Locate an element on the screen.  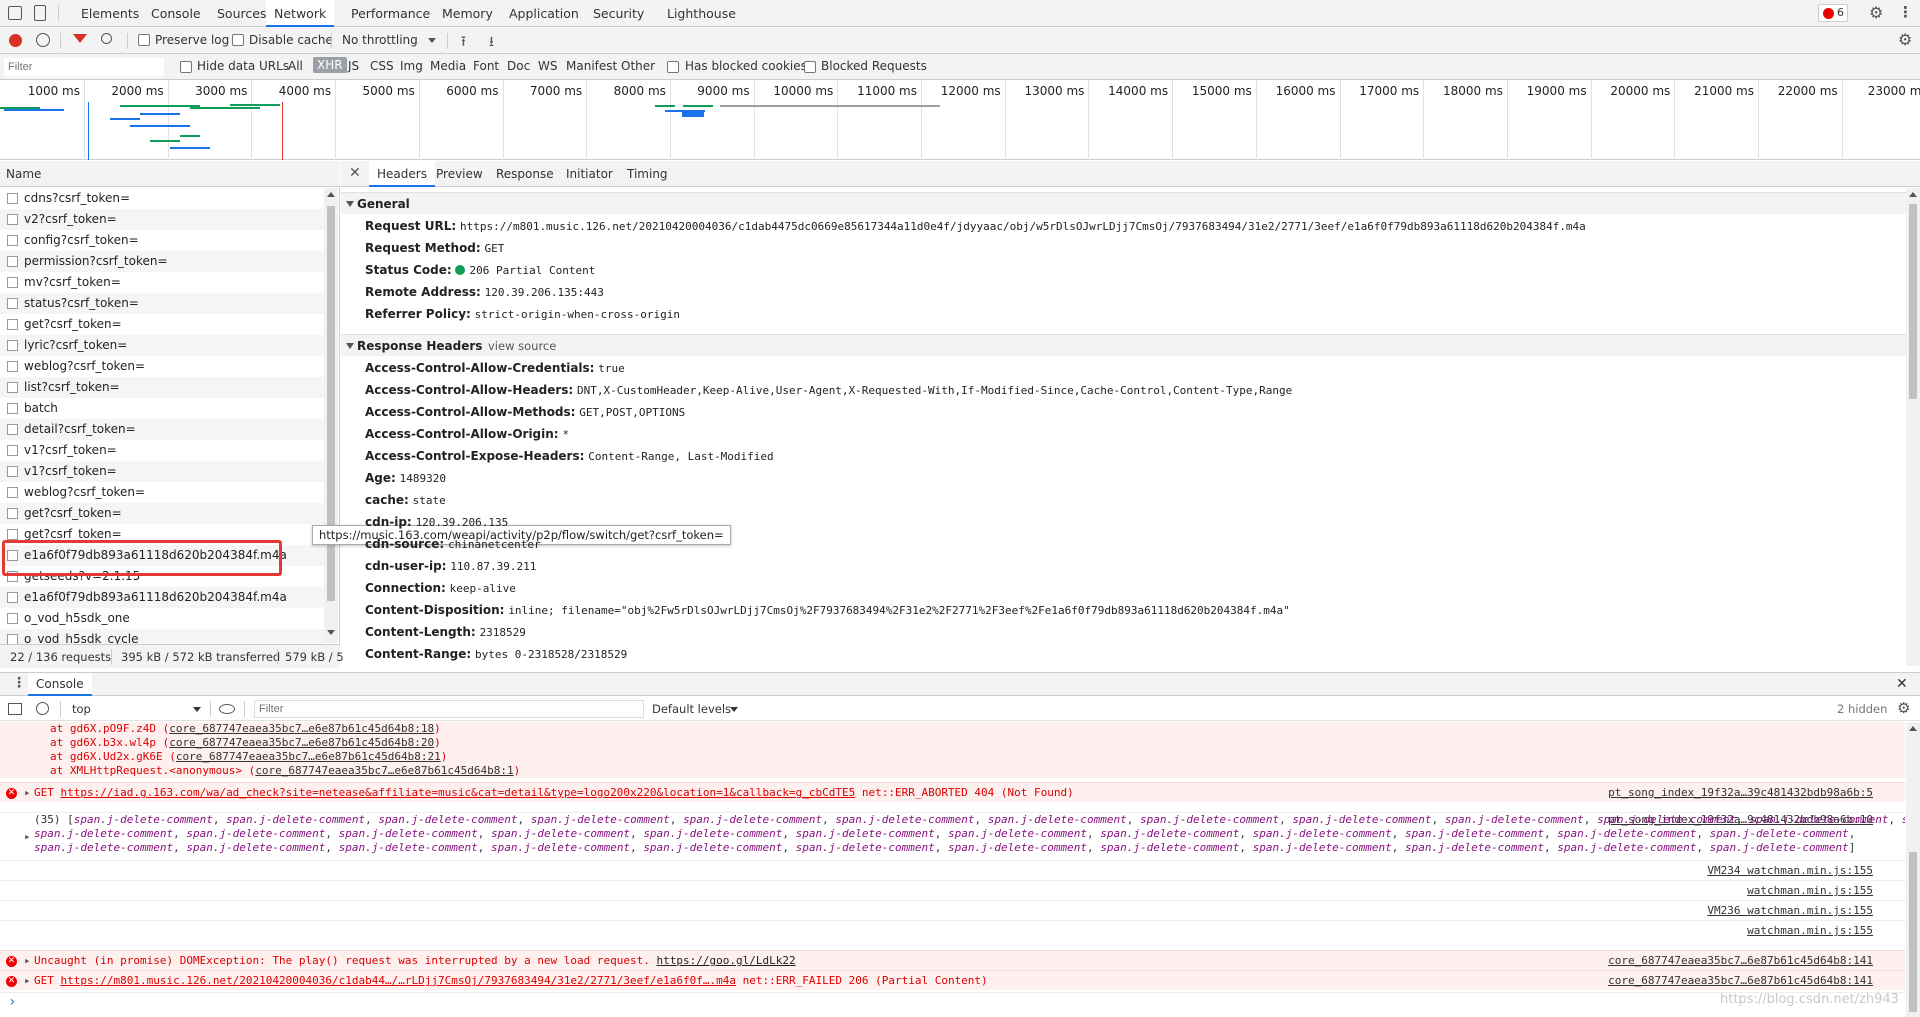
context-select: top is located at coordinates (81, 709).